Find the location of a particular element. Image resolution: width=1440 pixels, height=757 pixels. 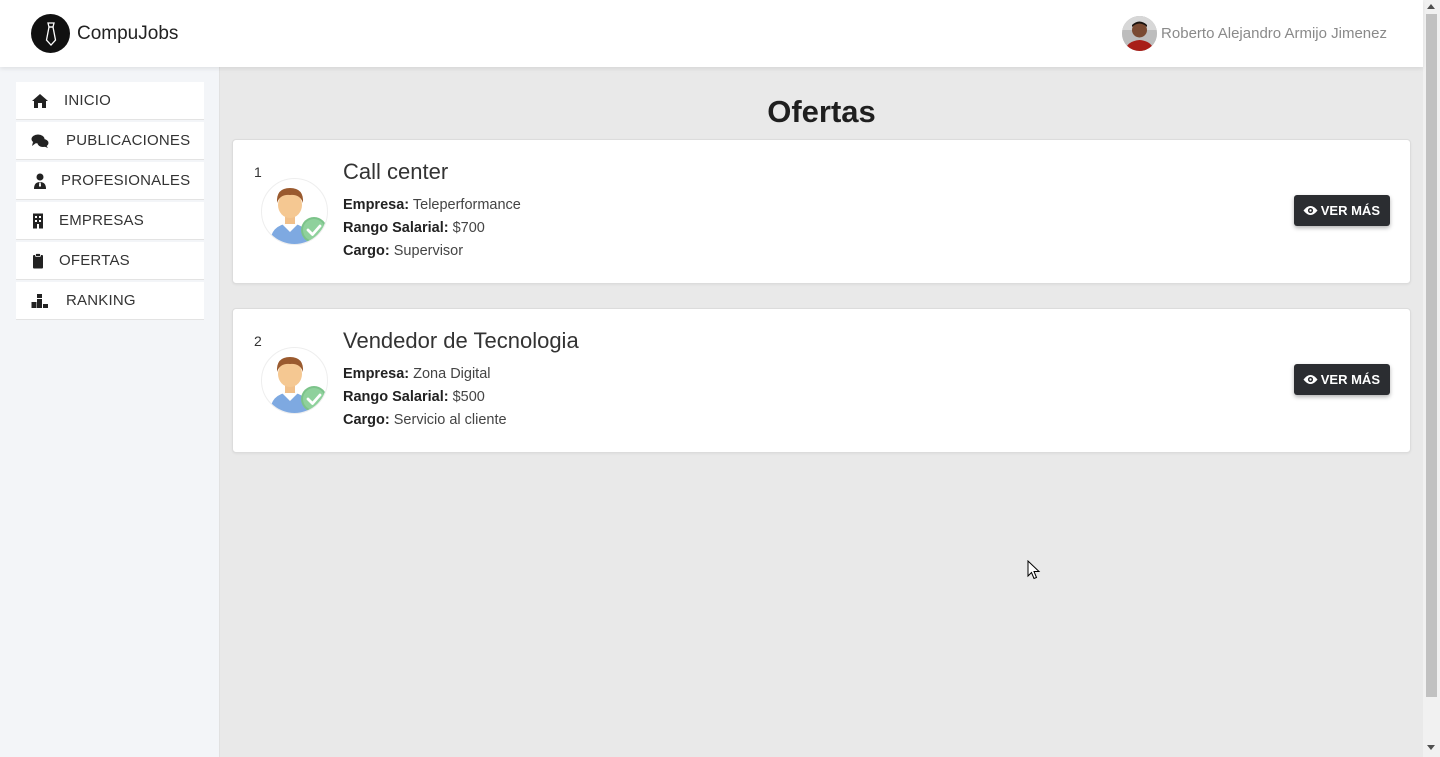

scroll-thumb is located at coordinates (1431, 355).